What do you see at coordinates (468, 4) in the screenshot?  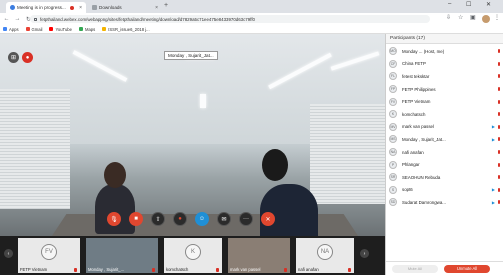 I see `maximize-icon: ☐` at bounding box center [468, 4].